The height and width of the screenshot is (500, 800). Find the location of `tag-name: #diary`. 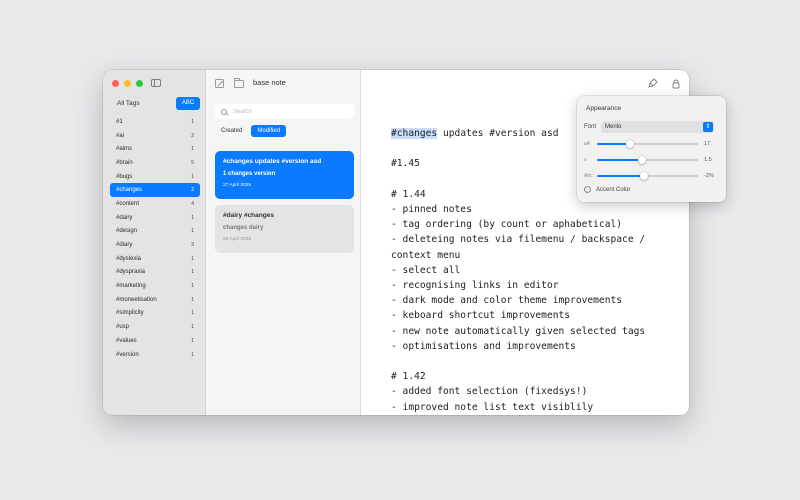

tag-name: #diary is located at coordinates (124, 245).